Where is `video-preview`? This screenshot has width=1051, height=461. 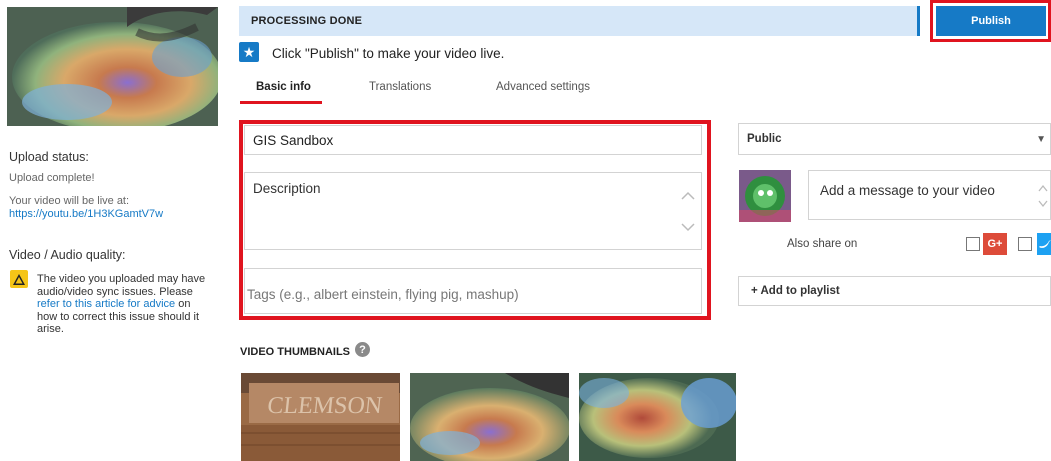 video-preview is located at coordinates (112, 66).